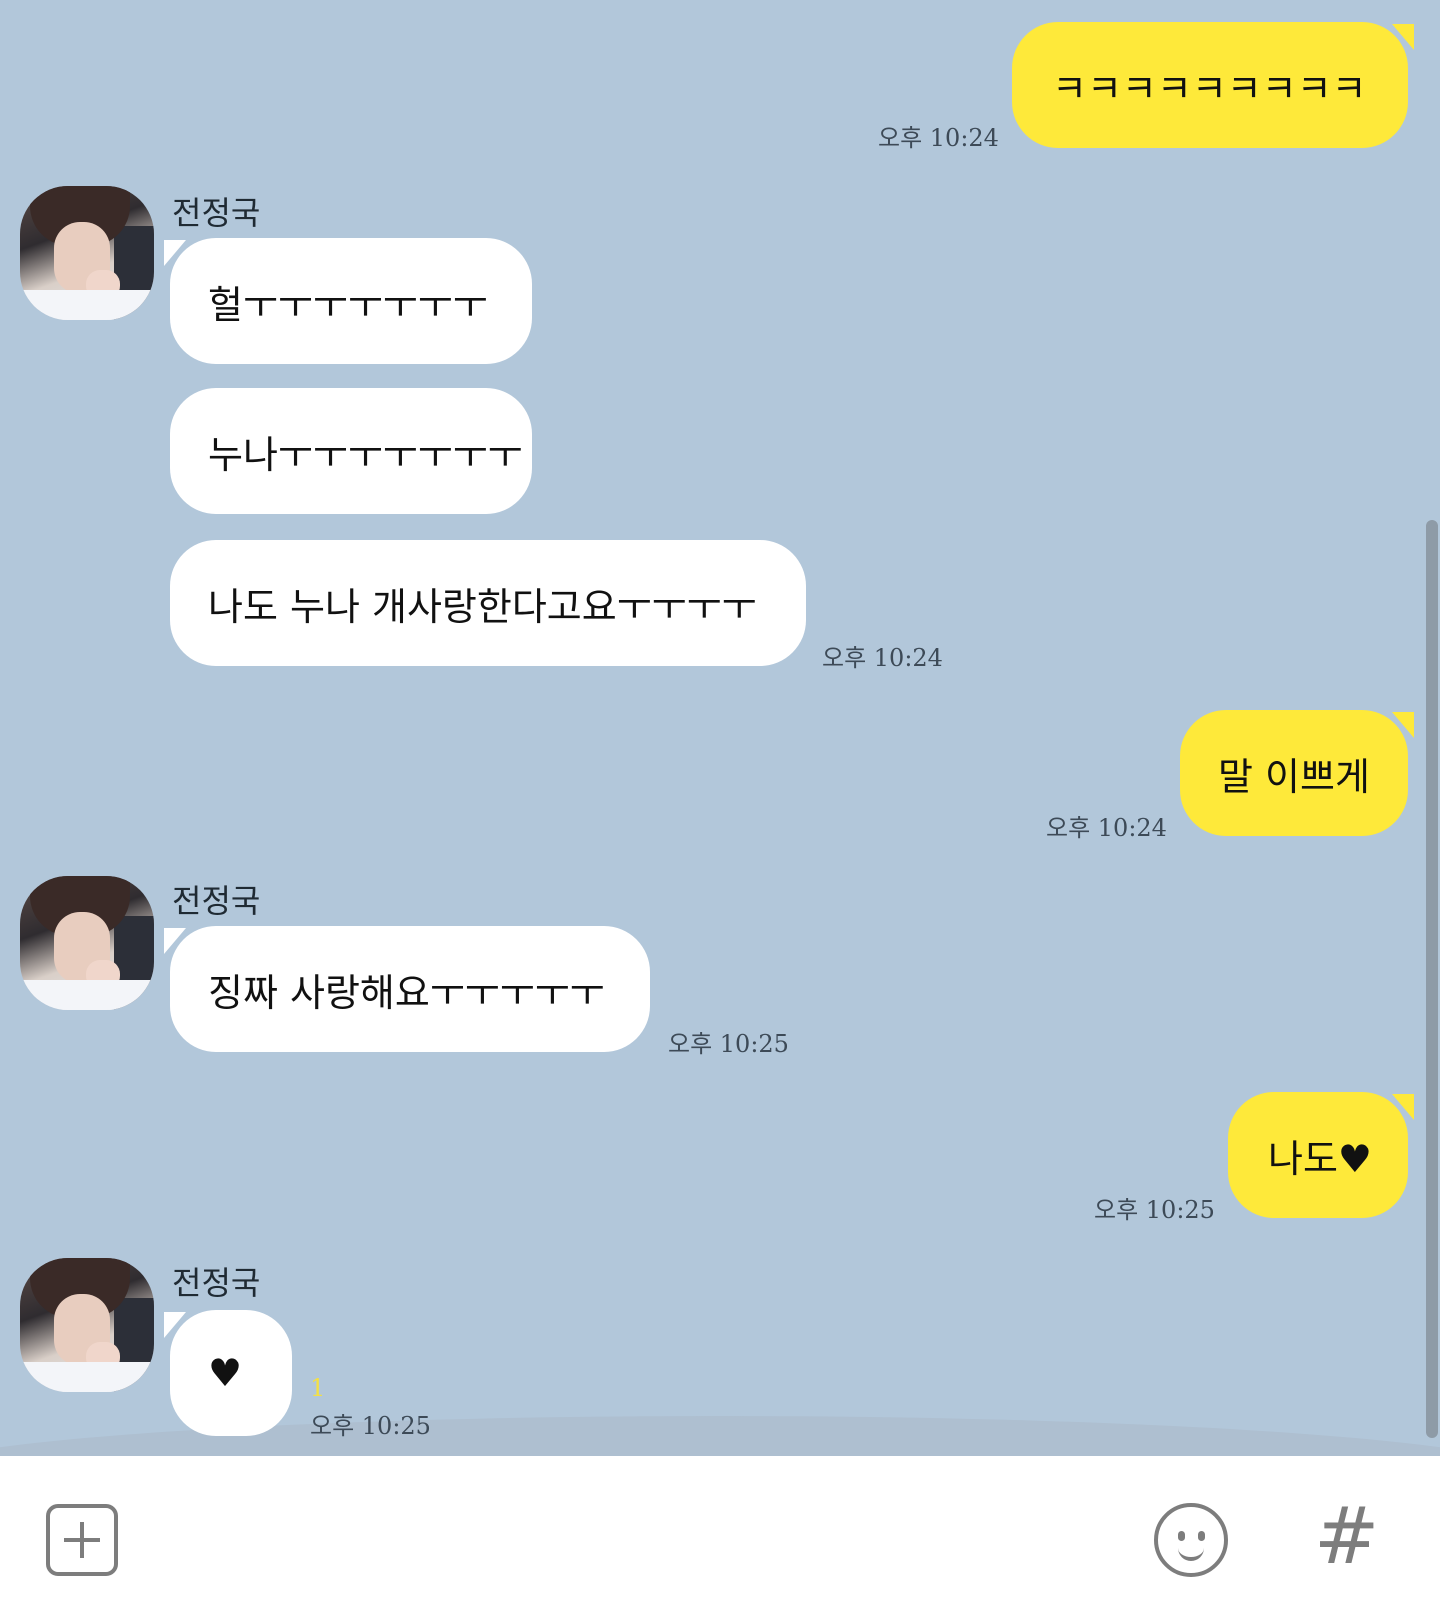  Describe the element at coordinates (1209, 88) in the screenshot. I see `message-text: ㅋㅋㅋㅋㅋㅋㅋㅋㅋ` at that location.